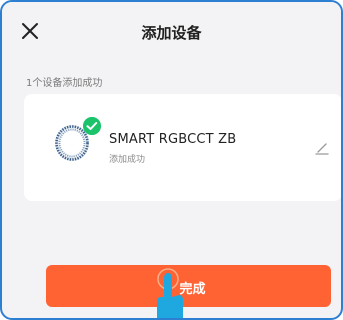 The height and width of the screenshot is (320, 343). What do you see at coordinates (322, 148) in the screenshot?
I see `pencil-icon` at bounding box center [322, 148].